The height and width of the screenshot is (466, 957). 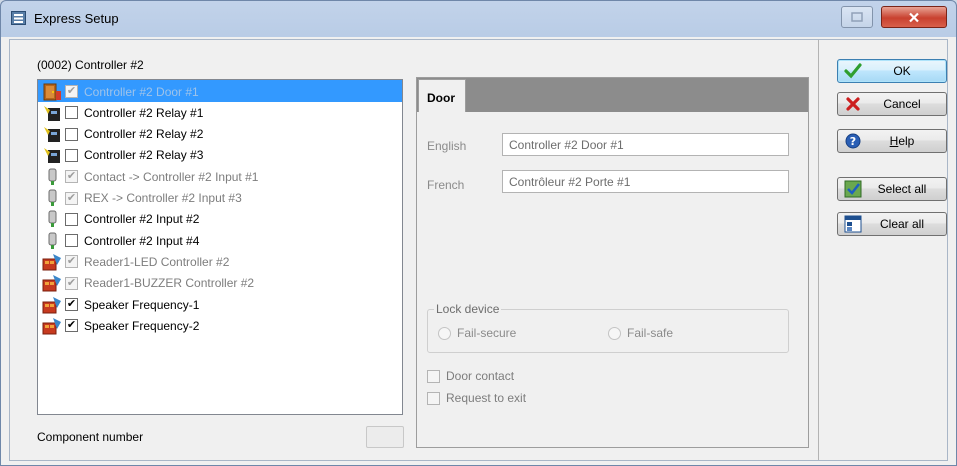 I want to click on ok-label: OK, so click(x=902, y=71).